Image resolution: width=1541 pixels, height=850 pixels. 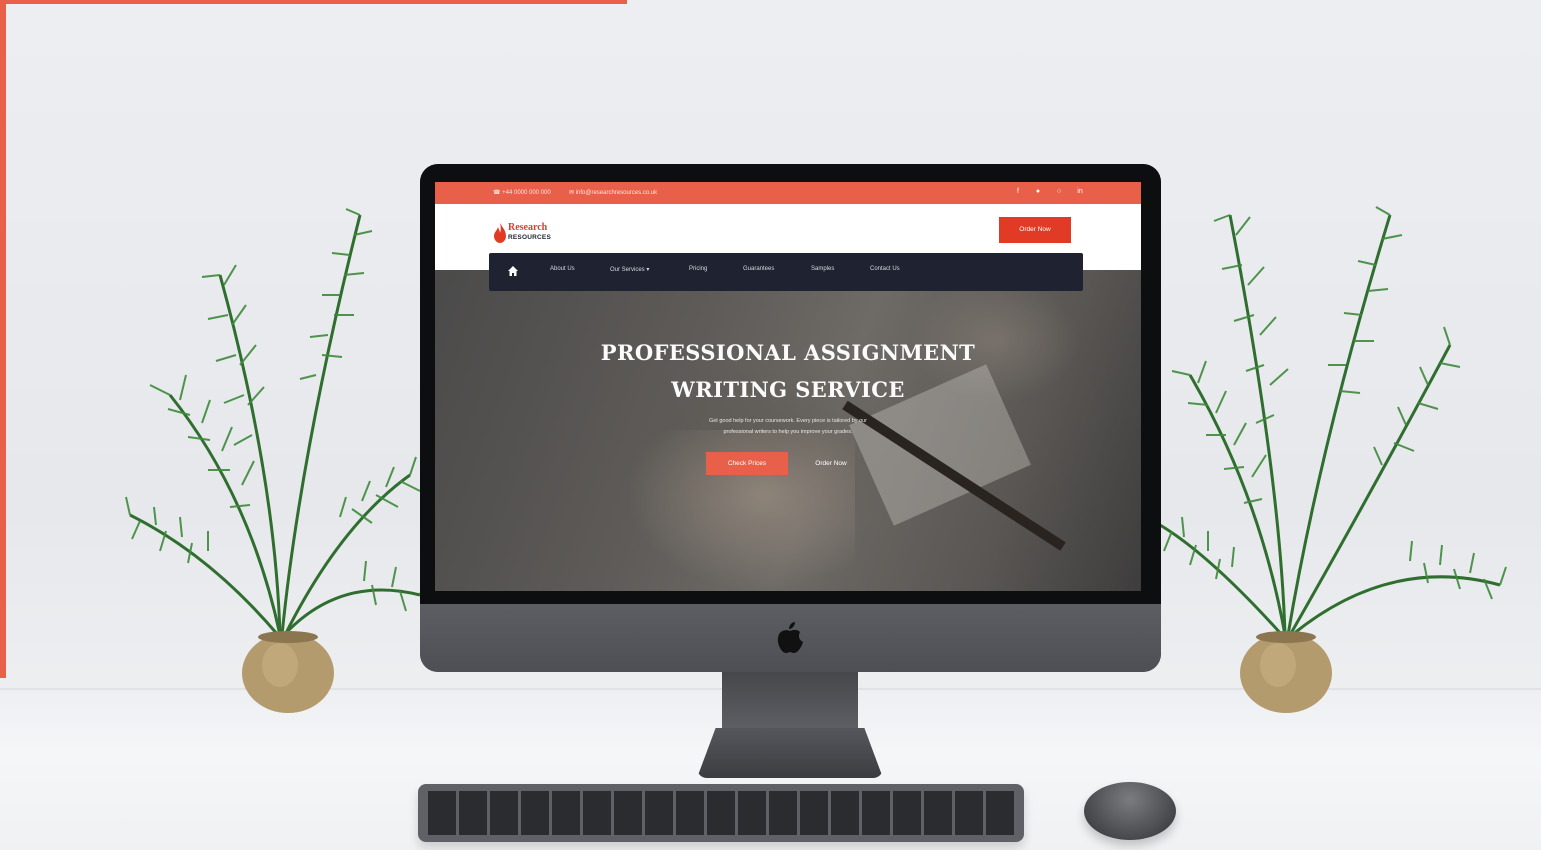 What do you see at coordinates (1130, 811) in the screenshot?
I see `mouse` at bounding box center [1130, 811].